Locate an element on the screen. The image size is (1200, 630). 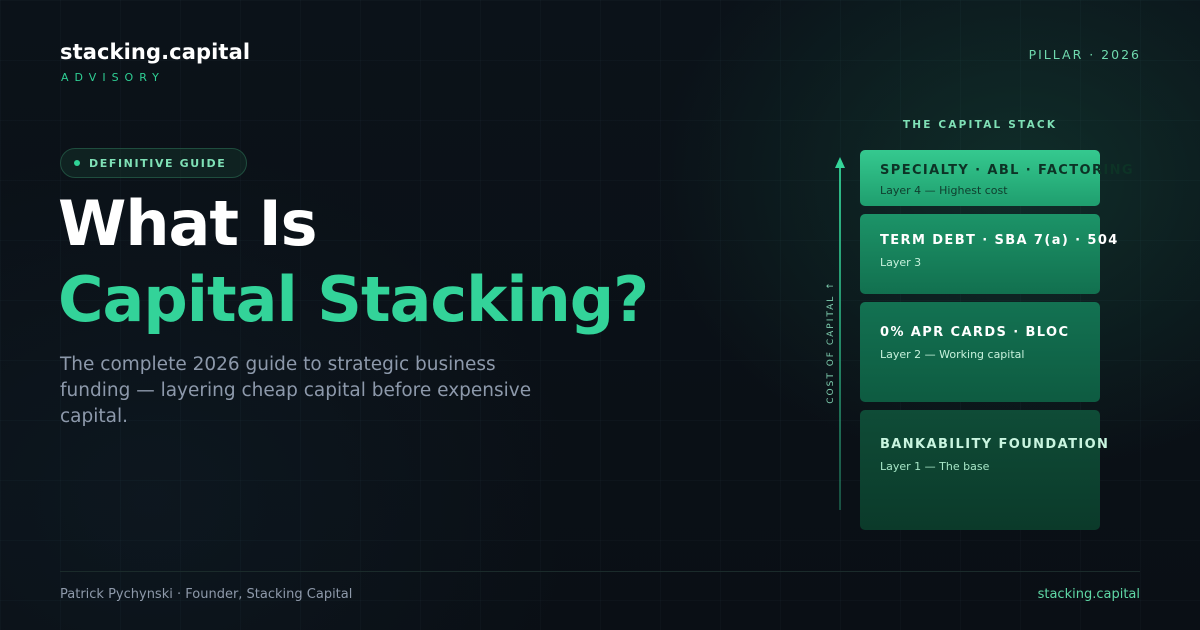
cost-axis-line is located at coordinates (840, 339).